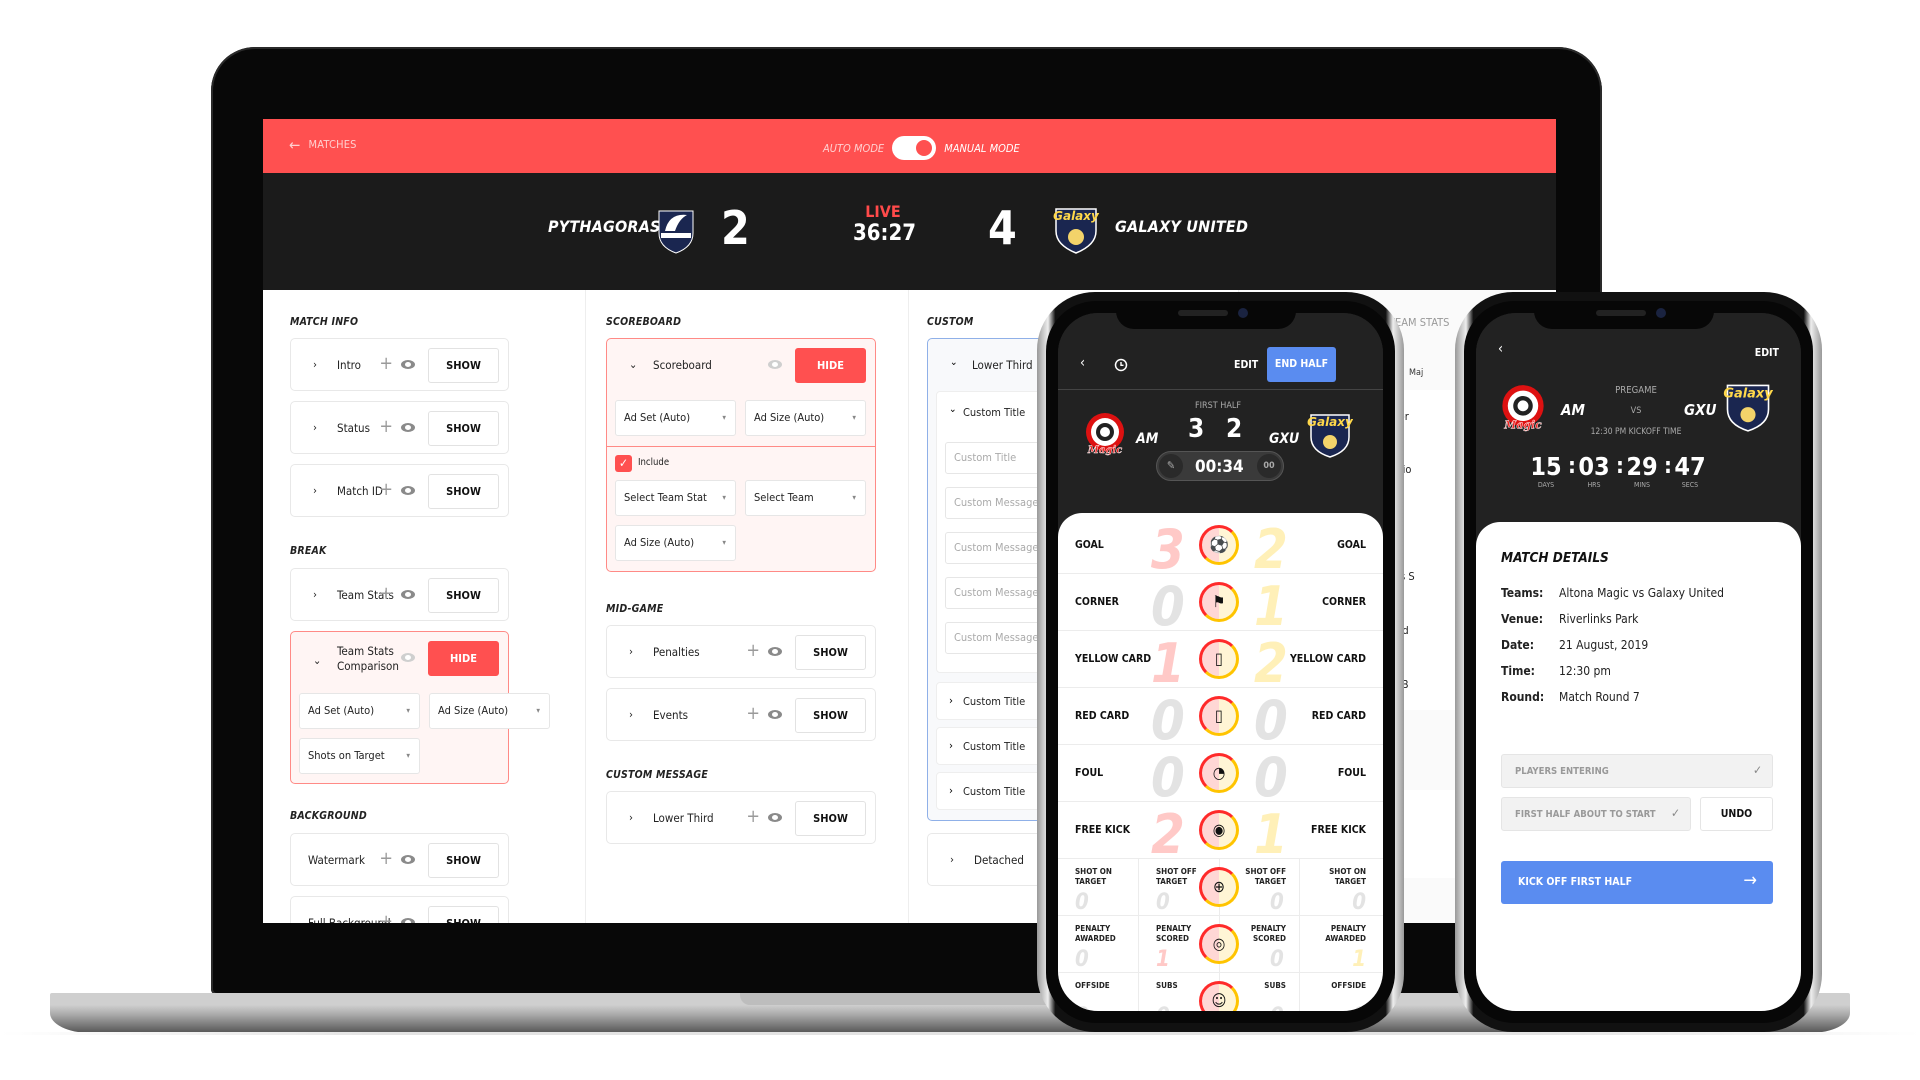 This screenshot has height=1080, width=1920. What do you see at coordinates (741, 714) in the screenshot?
I see `graphic-row-events: › Events + SHOW` at bounding box center [741, 714].